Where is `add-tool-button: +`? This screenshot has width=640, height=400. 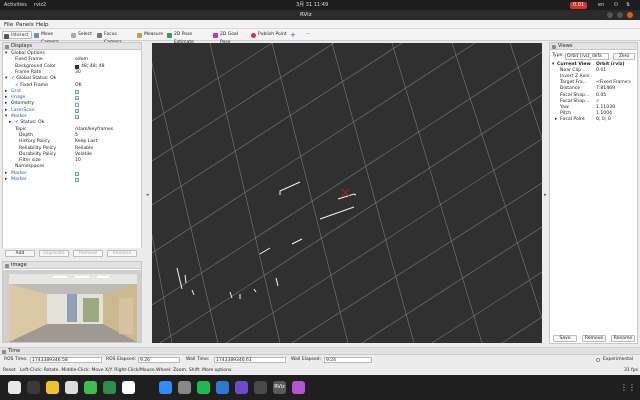
add-tool-button: + is located at coordinates (292, 35).